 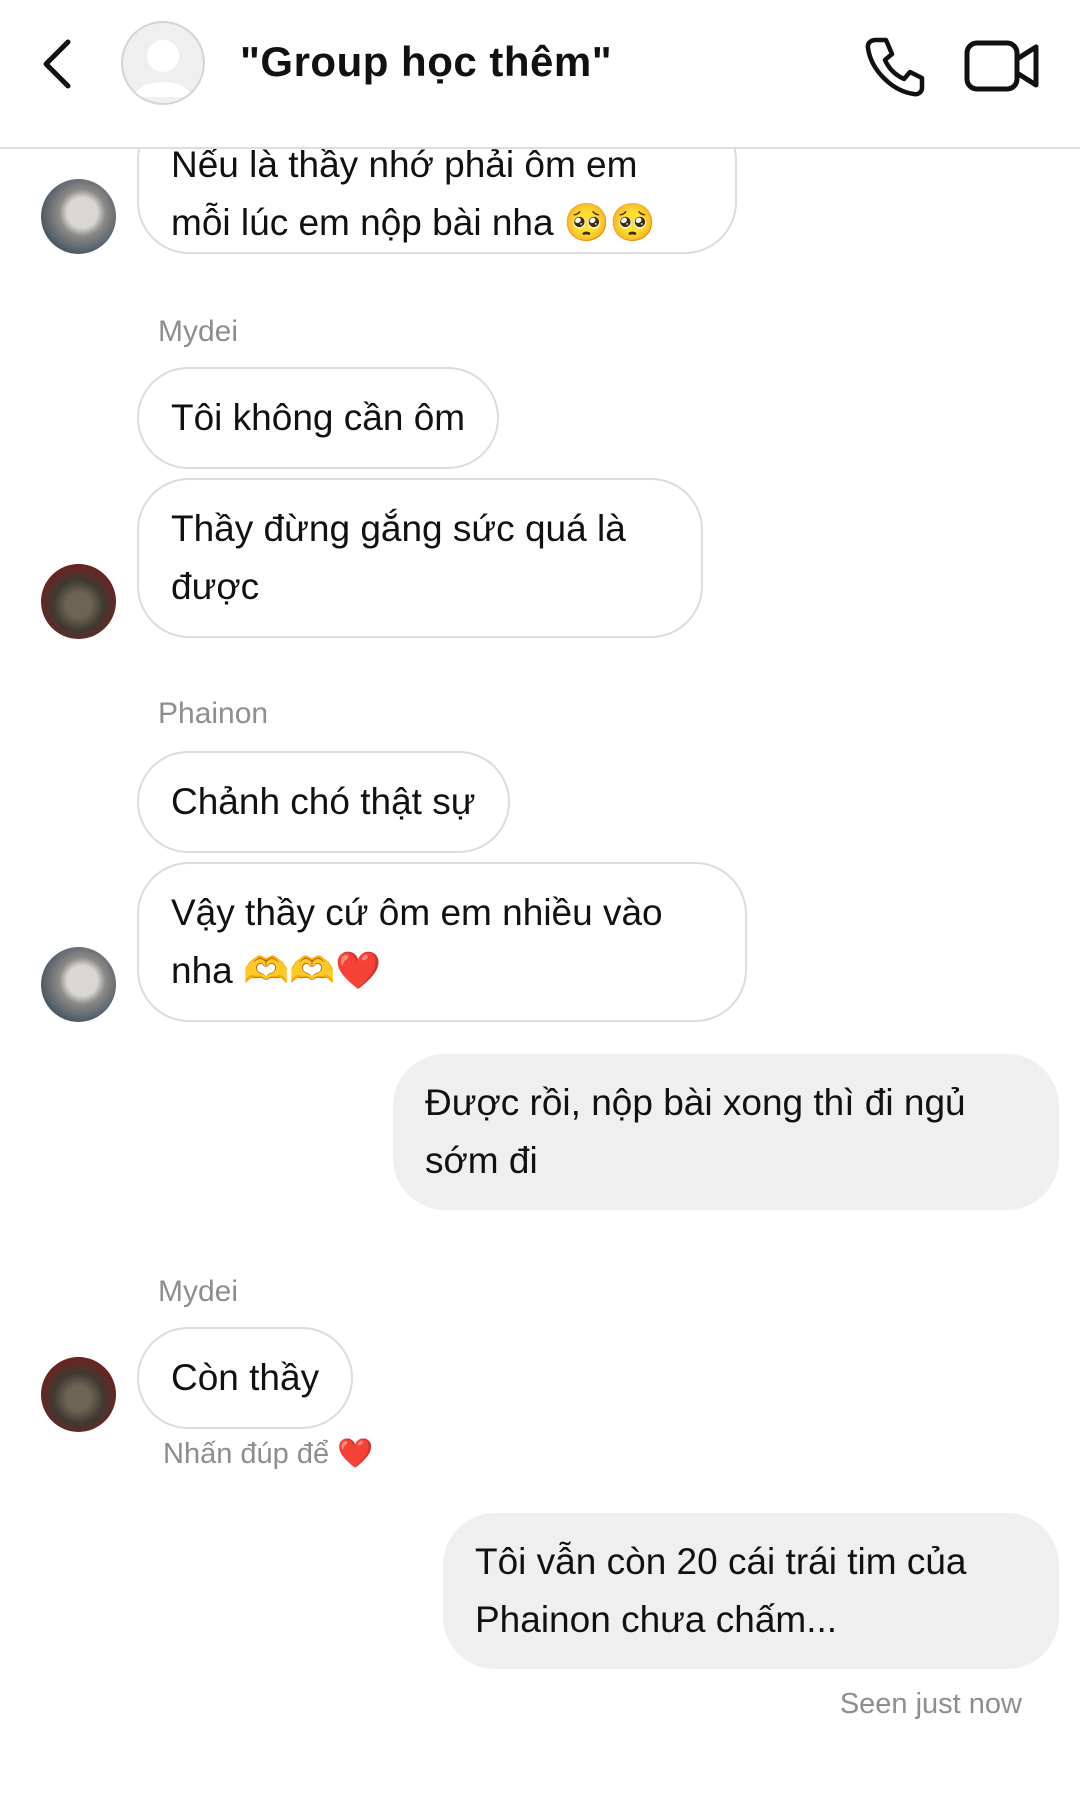 What do you see at coordinates (213, 713) in the screenshot?
I see `sender-name: Phainon` at bounding box center [213, 713].